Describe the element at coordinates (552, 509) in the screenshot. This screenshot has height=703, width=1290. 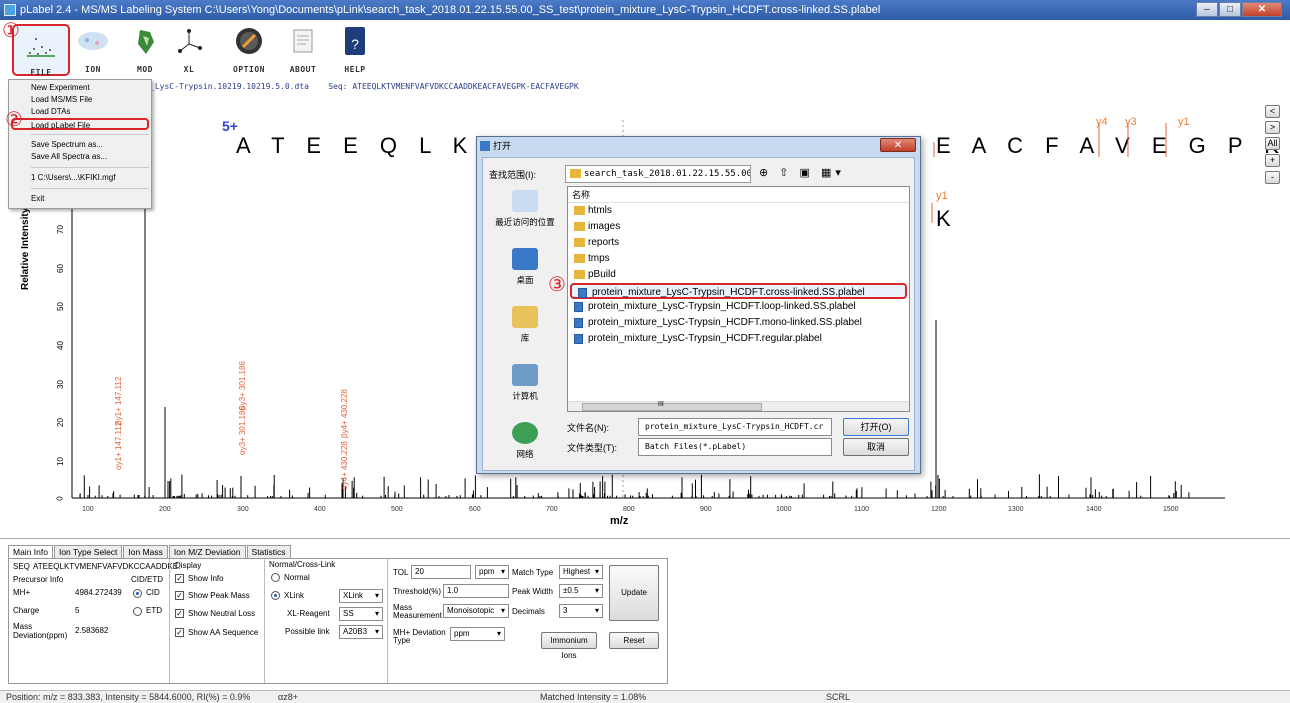
I see `x-tick: 700` at that location.